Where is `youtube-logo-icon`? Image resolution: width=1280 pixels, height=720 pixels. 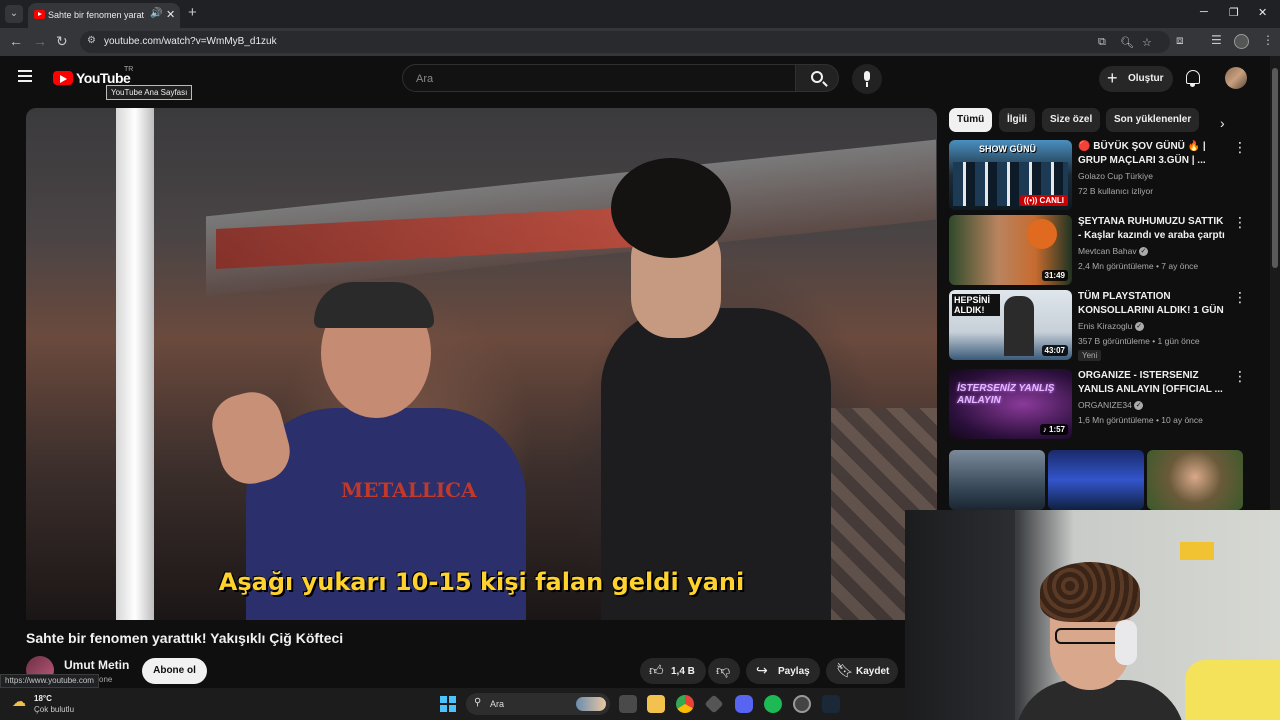 youtube-logo-icon is located at coordinates (63, 78).